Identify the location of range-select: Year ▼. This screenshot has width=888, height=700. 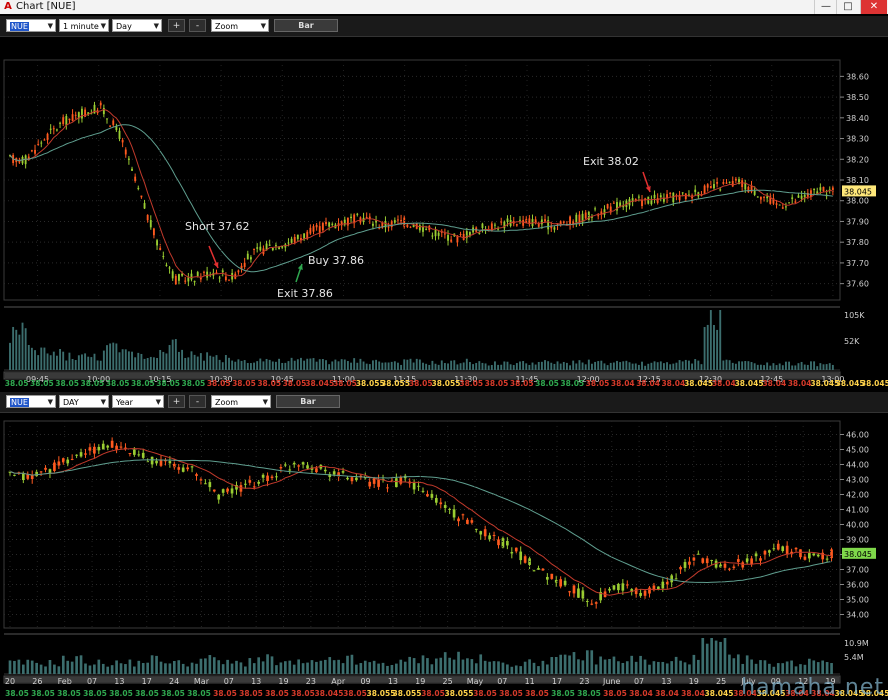
(138, 401).